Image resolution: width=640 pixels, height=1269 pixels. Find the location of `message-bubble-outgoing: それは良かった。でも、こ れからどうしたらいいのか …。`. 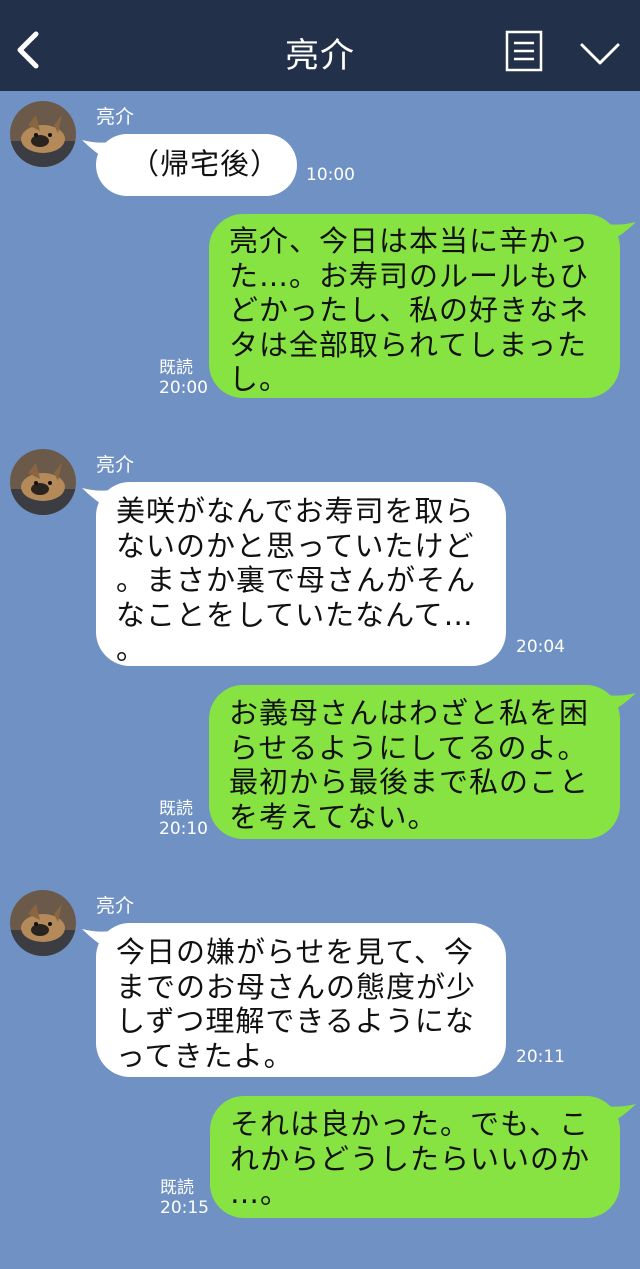

message-bubble-outgoing: それは良かった。でも、こ れからどうしたらいいのか …。 is located at coordinates (415, 1157).